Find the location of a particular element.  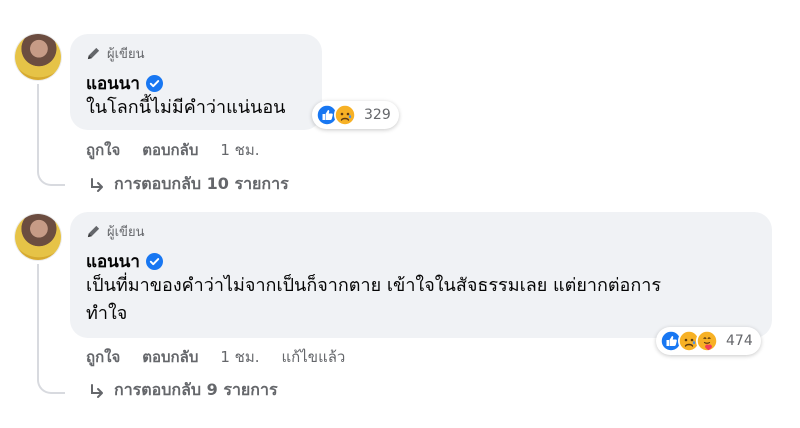

reaction-count: 329 is located at coordinates (377, 115).